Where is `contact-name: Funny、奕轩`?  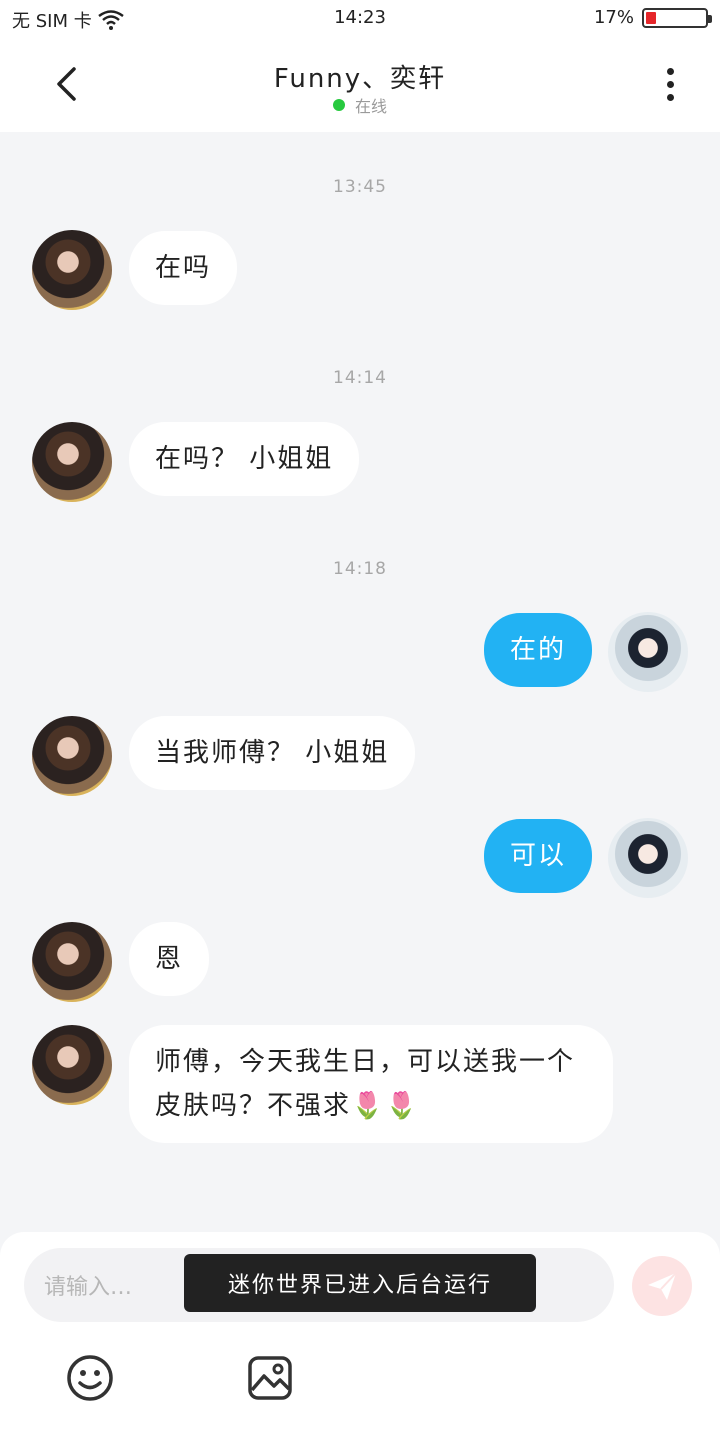 contact-name: Funny、奕轩 is located at coordinates (360, 79).